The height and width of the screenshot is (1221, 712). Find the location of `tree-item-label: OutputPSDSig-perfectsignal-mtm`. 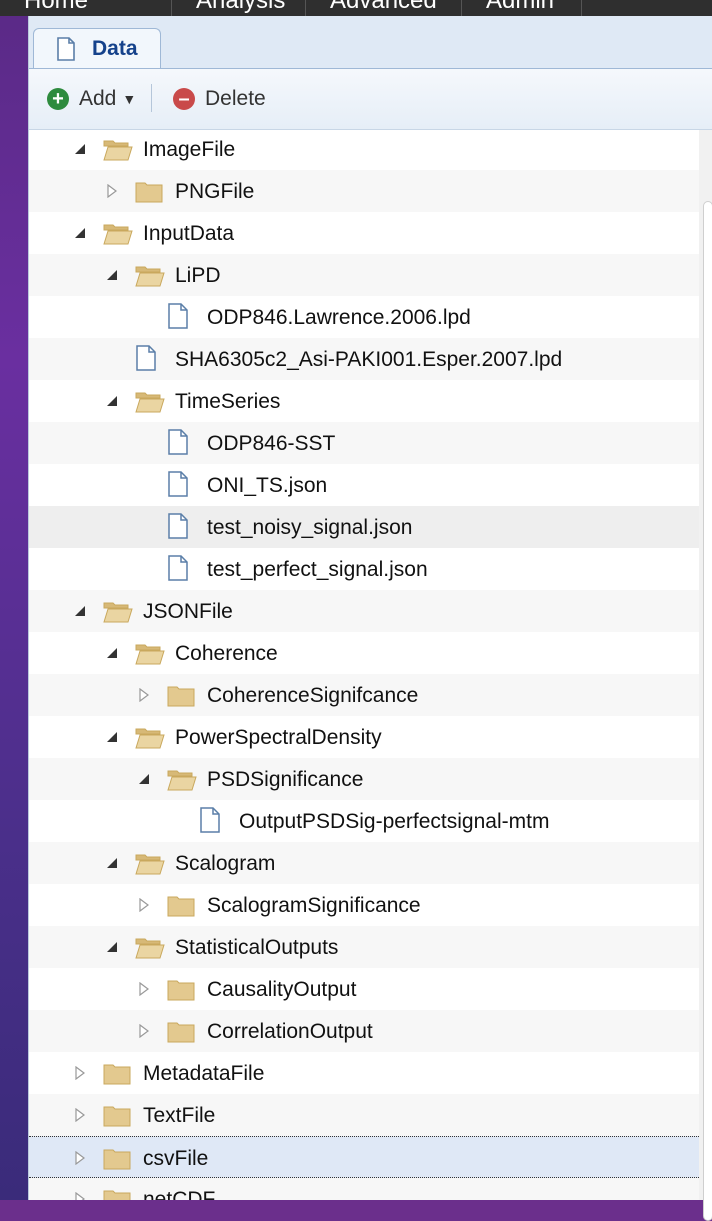

tree-item-label: OutputPSDSig-perfectsignal-mtm is located at coordinates (394, 821).